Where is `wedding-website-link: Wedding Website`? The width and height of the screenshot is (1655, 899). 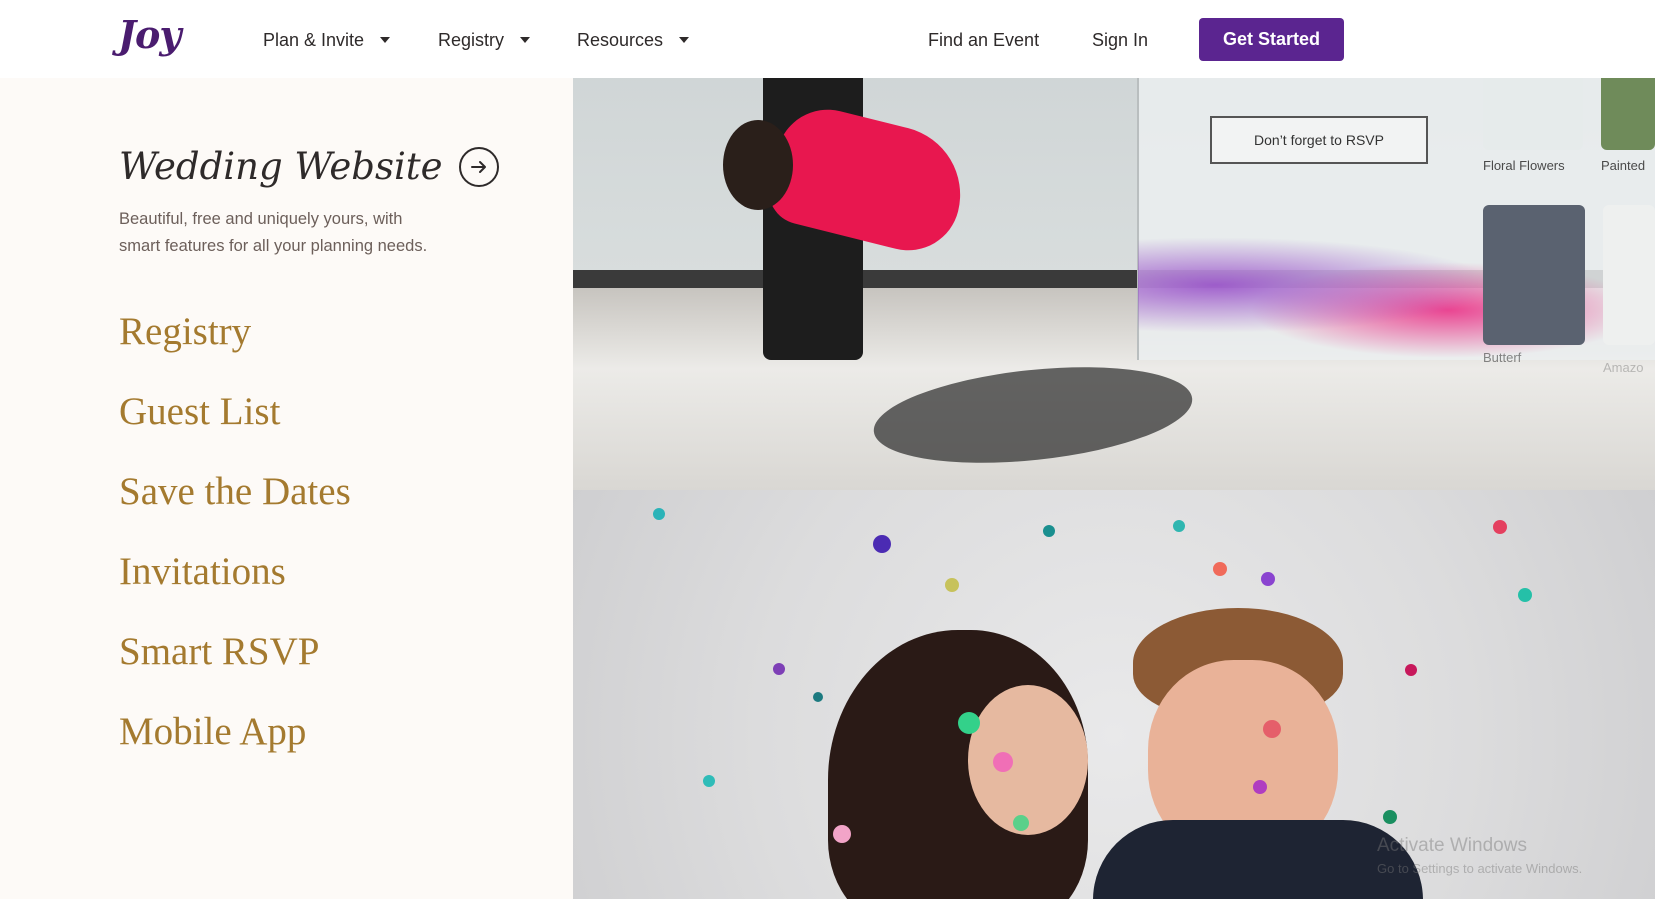
wedding-website-link: Wedding Website is located at coordinates (329, 166).